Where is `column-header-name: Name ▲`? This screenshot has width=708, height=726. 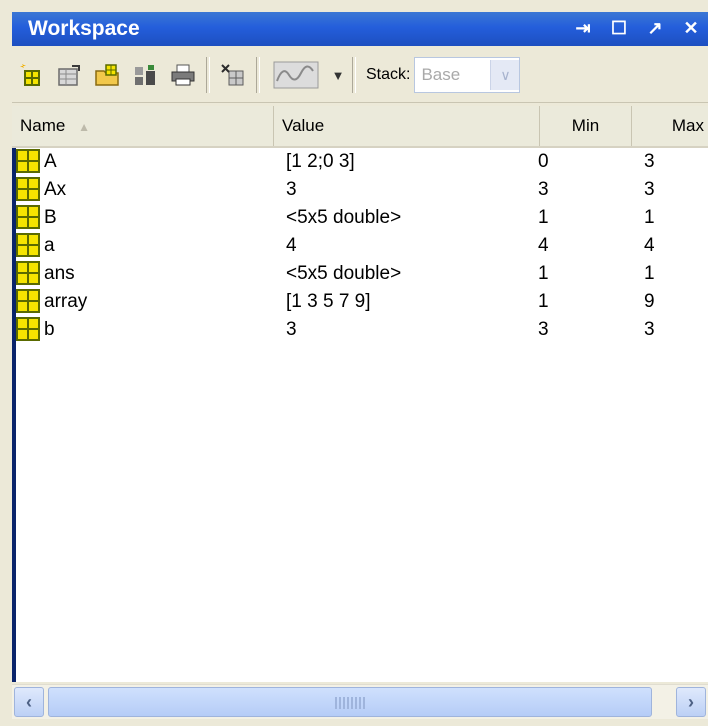
column-header-name: Name ▲ is located at coordinates (143, 126).